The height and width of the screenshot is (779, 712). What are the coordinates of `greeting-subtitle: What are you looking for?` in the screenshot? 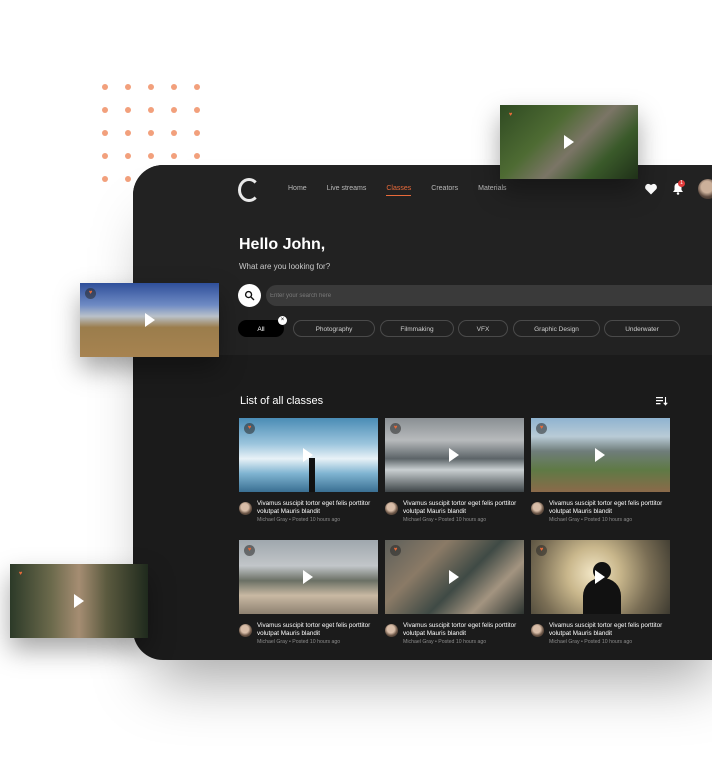 It's located at (285, 266).